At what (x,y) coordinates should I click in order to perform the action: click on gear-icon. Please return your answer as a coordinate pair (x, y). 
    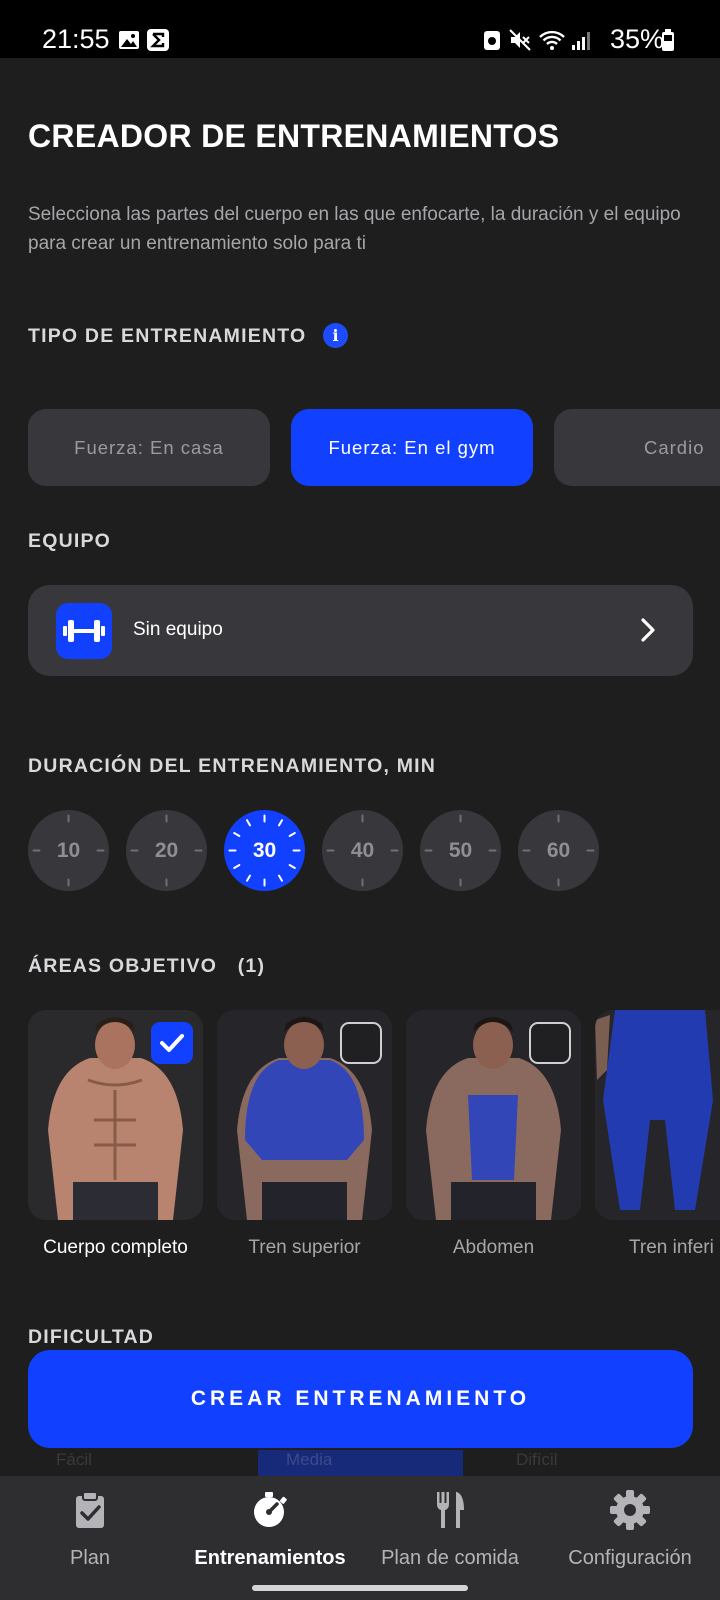
    Looking at the image, I should click on (630, 1510).